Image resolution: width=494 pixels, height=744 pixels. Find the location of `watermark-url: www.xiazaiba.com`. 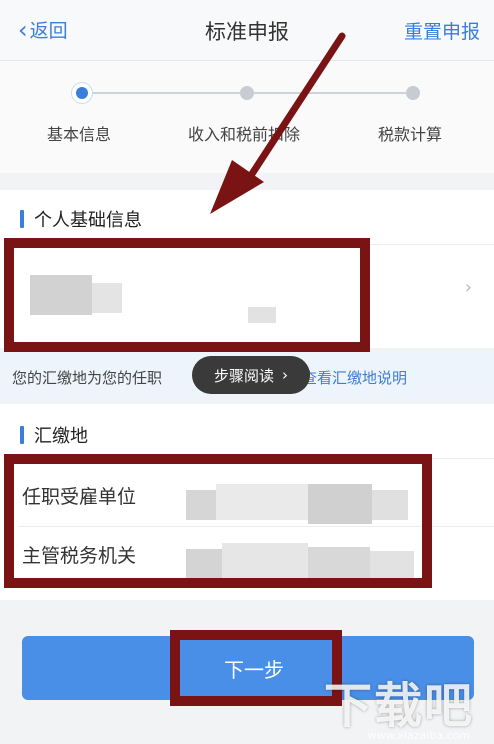

watermark-url: www.xiazaiba.com is located at coordinates (418, 735).